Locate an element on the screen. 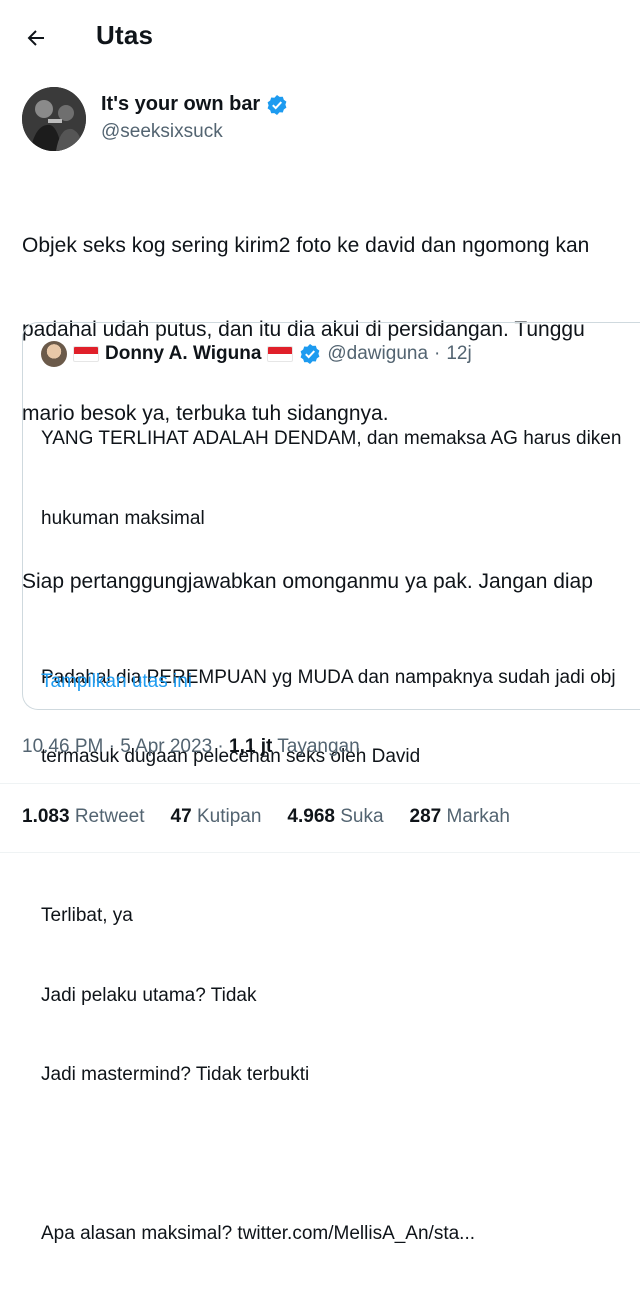 The height and width of the screenshot is (1301, 640). back-arrow-icon is located at coordinates (36, 38).